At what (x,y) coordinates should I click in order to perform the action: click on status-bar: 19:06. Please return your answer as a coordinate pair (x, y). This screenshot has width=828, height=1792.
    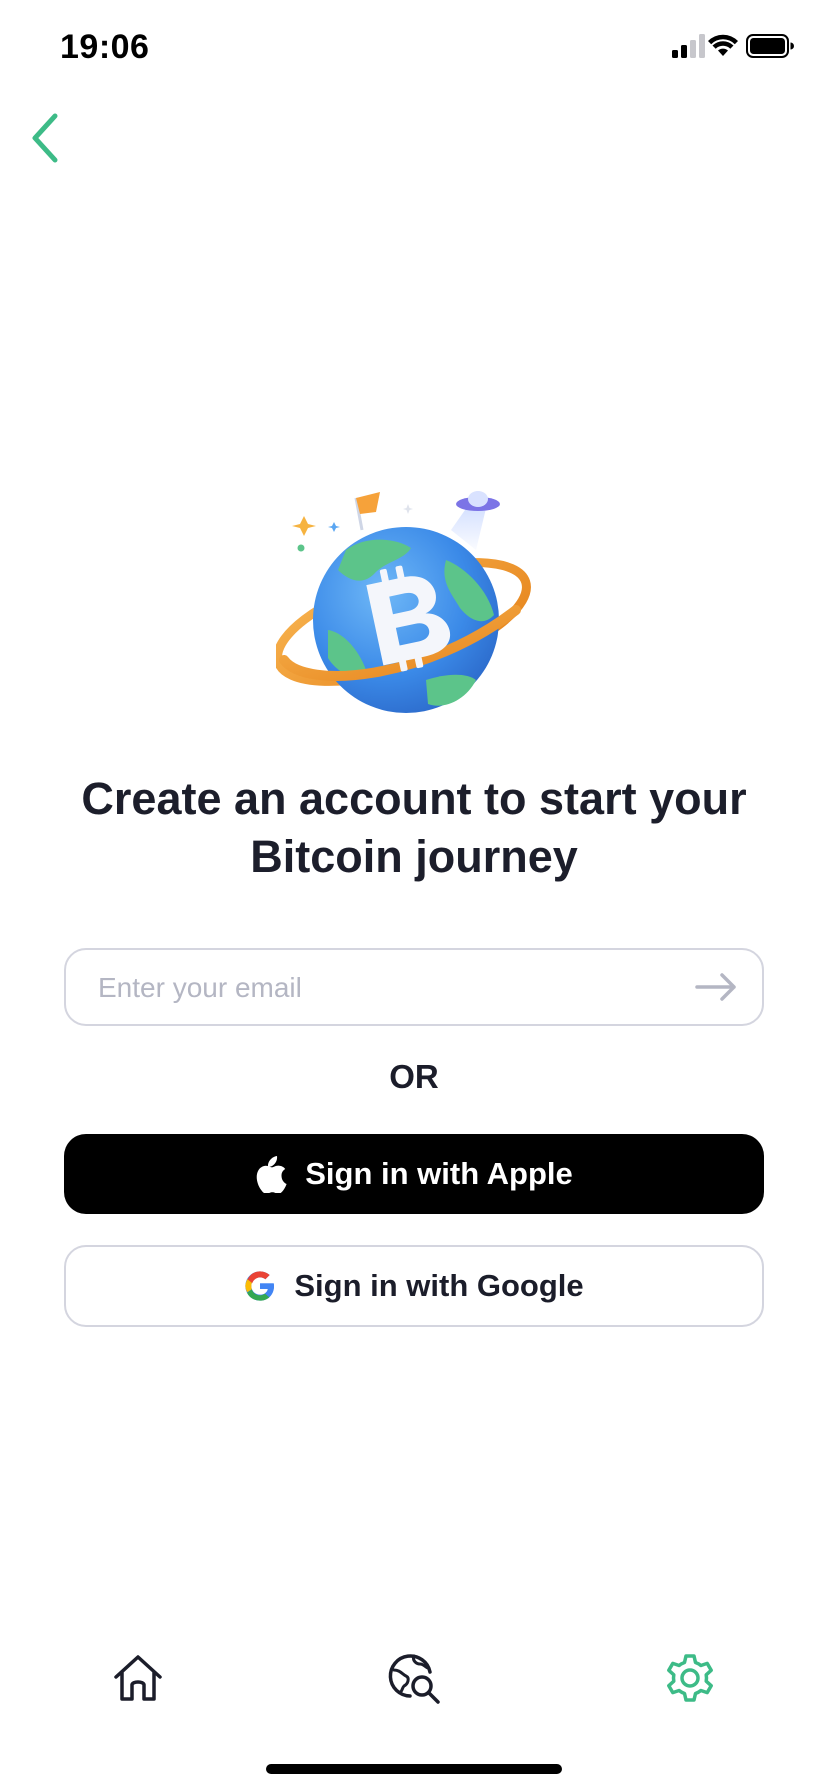
    Looking at the image, I should click on (414, 50).